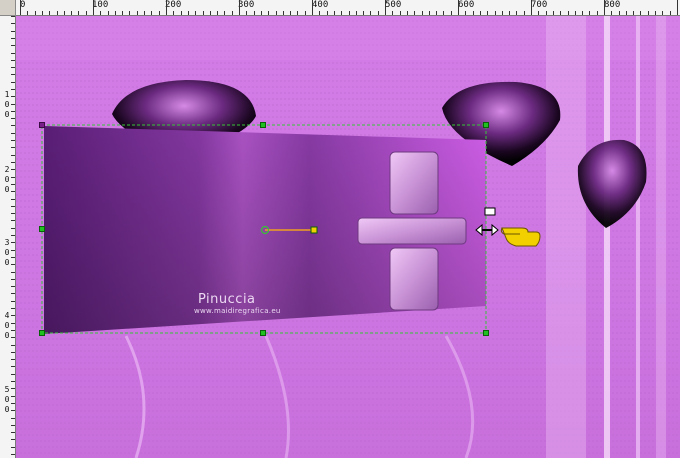 This screenshot has width=680, height=458. Describe the element at coordinates (263, 125) in the screenshot. I see `selection-handle-top` at that location.